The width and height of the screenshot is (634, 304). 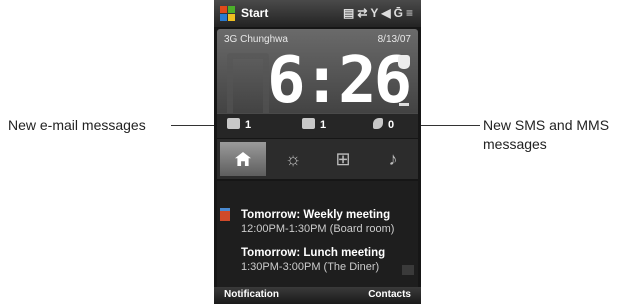 I want to click on email-callout-label: New e-mail messages, so click(x=77, y=125).